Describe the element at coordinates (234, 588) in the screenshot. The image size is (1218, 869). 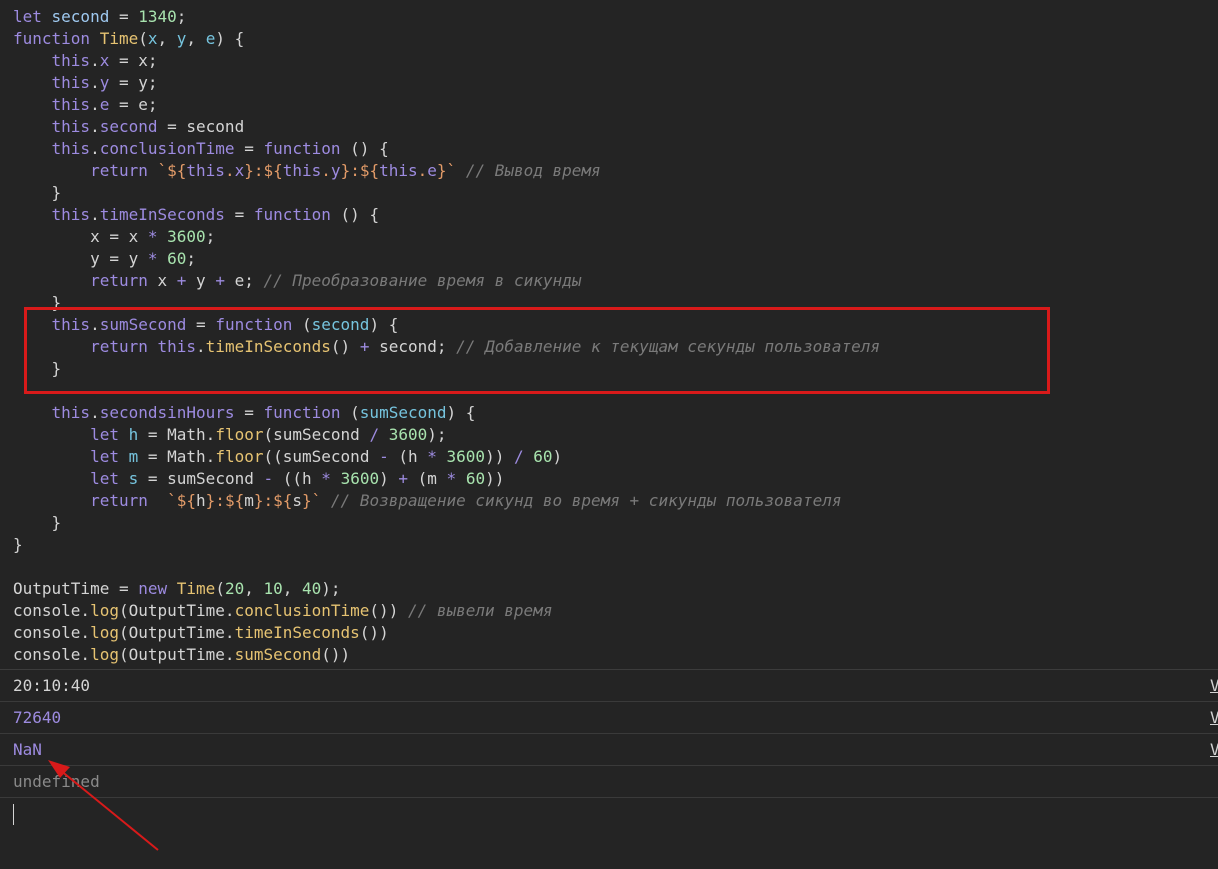
I see `code-token: 20` at that location.